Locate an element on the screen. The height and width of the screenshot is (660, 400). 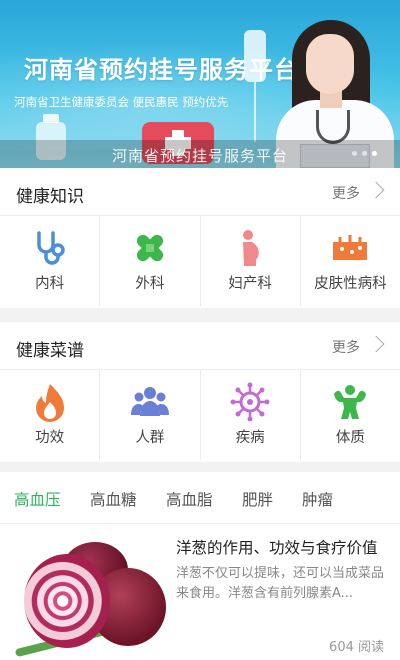
bandage-icon is located at coordinates (149, 248).